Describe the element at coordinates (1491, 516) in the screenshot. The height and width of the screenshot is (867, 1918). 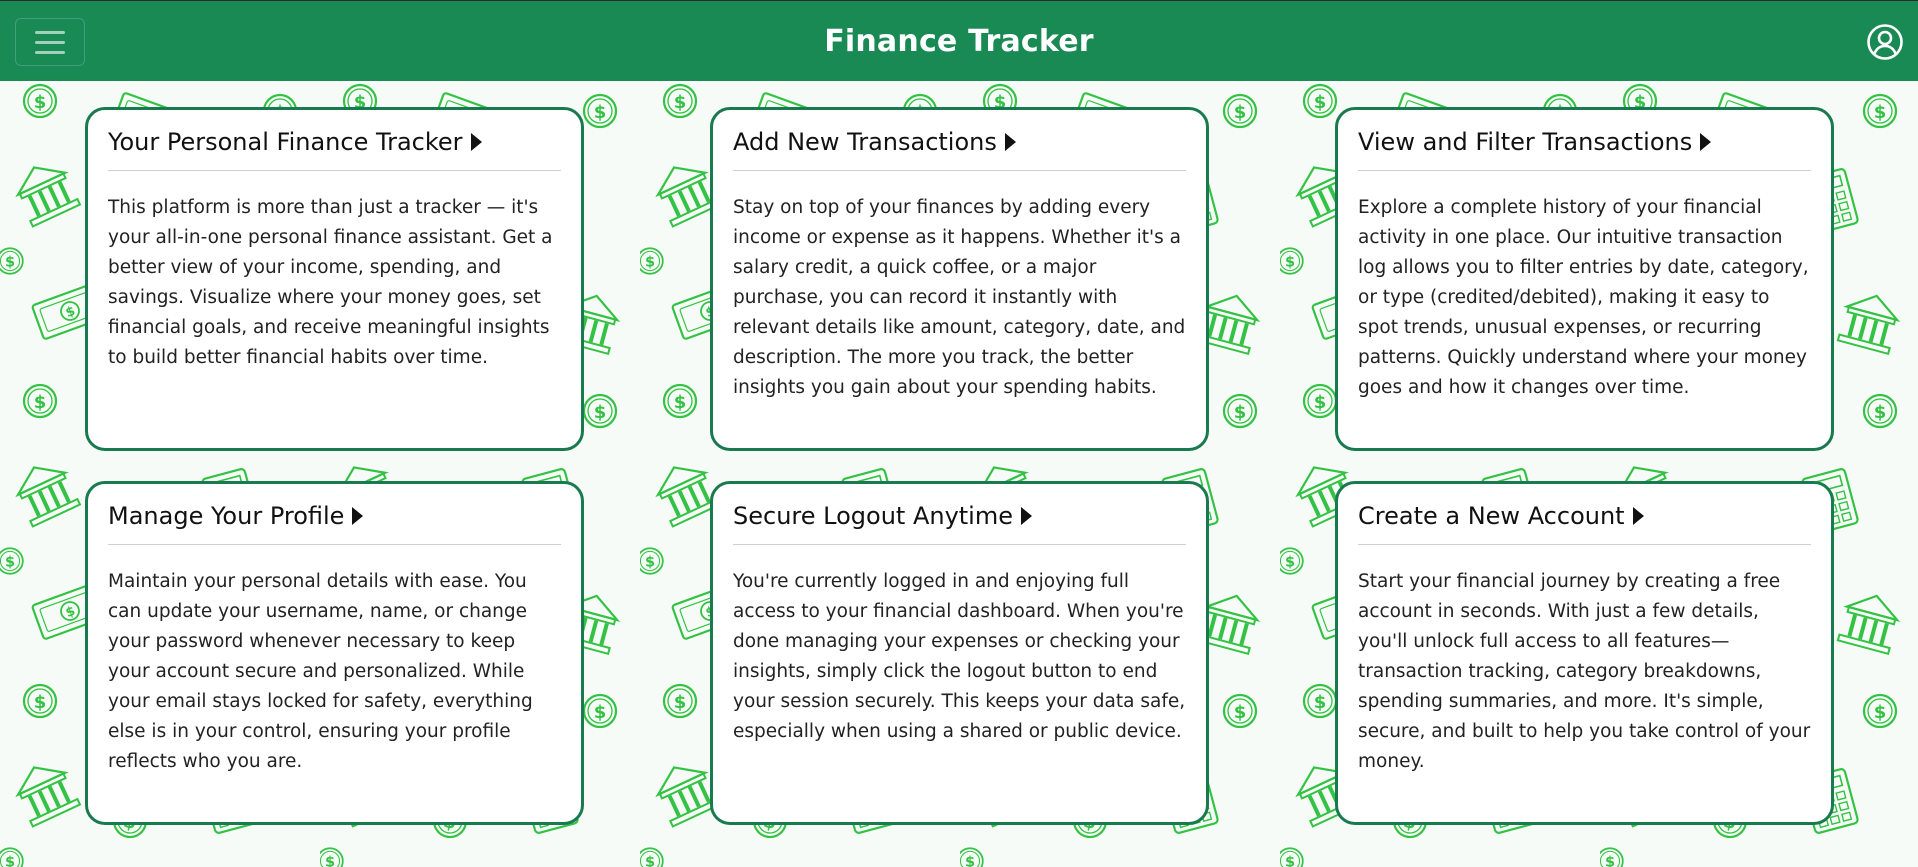
I see `card-title-text: Create a New Account` at that location.